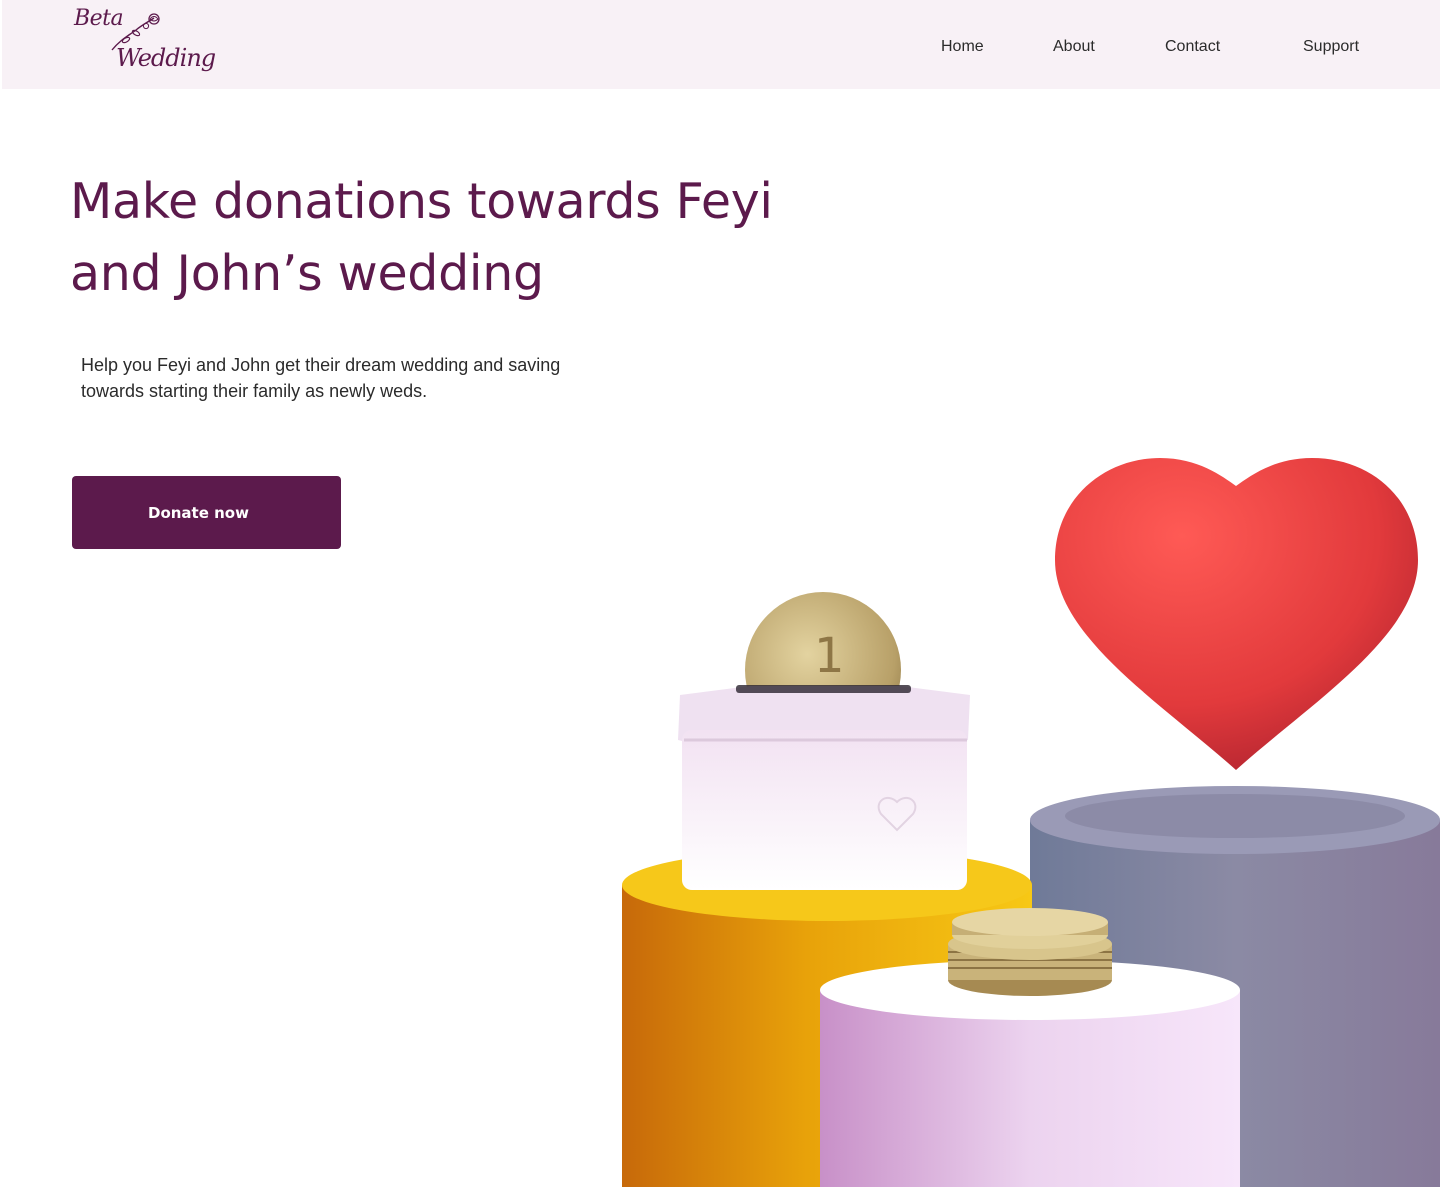 This screenshot has width=1440, height=1187. Describe the element at coordinates (1074, 47) in the screenshot. I see `nav-about-link: About` at that location.